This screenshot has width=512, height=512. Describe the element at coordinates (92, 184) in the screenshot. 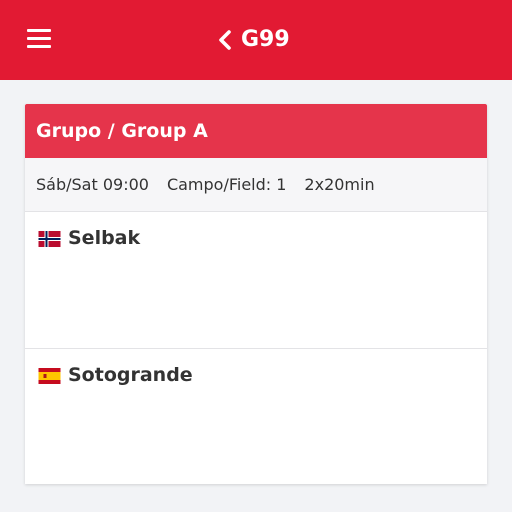

I see `match-day-time: Sáb/Sat 09:00` at that location.